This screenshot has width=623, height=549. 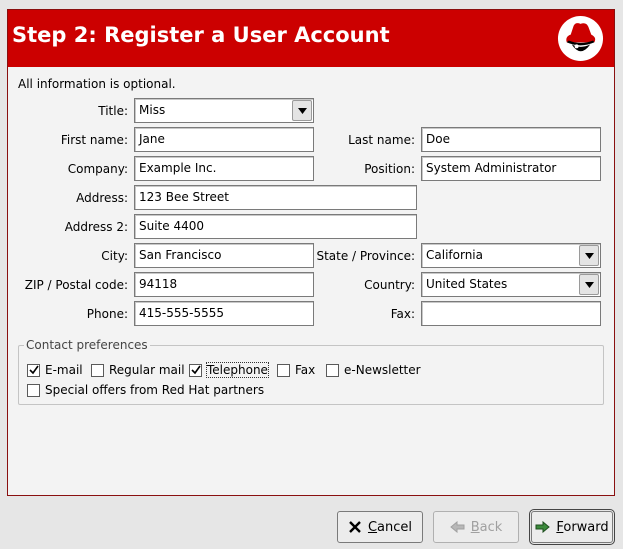 What do you see at coordinates (454, 255) in the screenshot?
I see `state-value: California` at bounding box center [454, 255].